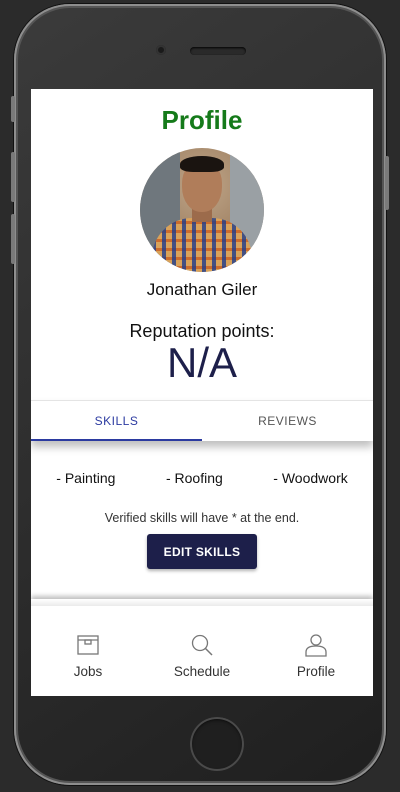 Image resolution: width=400 pixels, height=792 pixels. Describe the element at coordinates (310, 478) in the screenshot. I see `skill-item: - Woodwork` at that location.